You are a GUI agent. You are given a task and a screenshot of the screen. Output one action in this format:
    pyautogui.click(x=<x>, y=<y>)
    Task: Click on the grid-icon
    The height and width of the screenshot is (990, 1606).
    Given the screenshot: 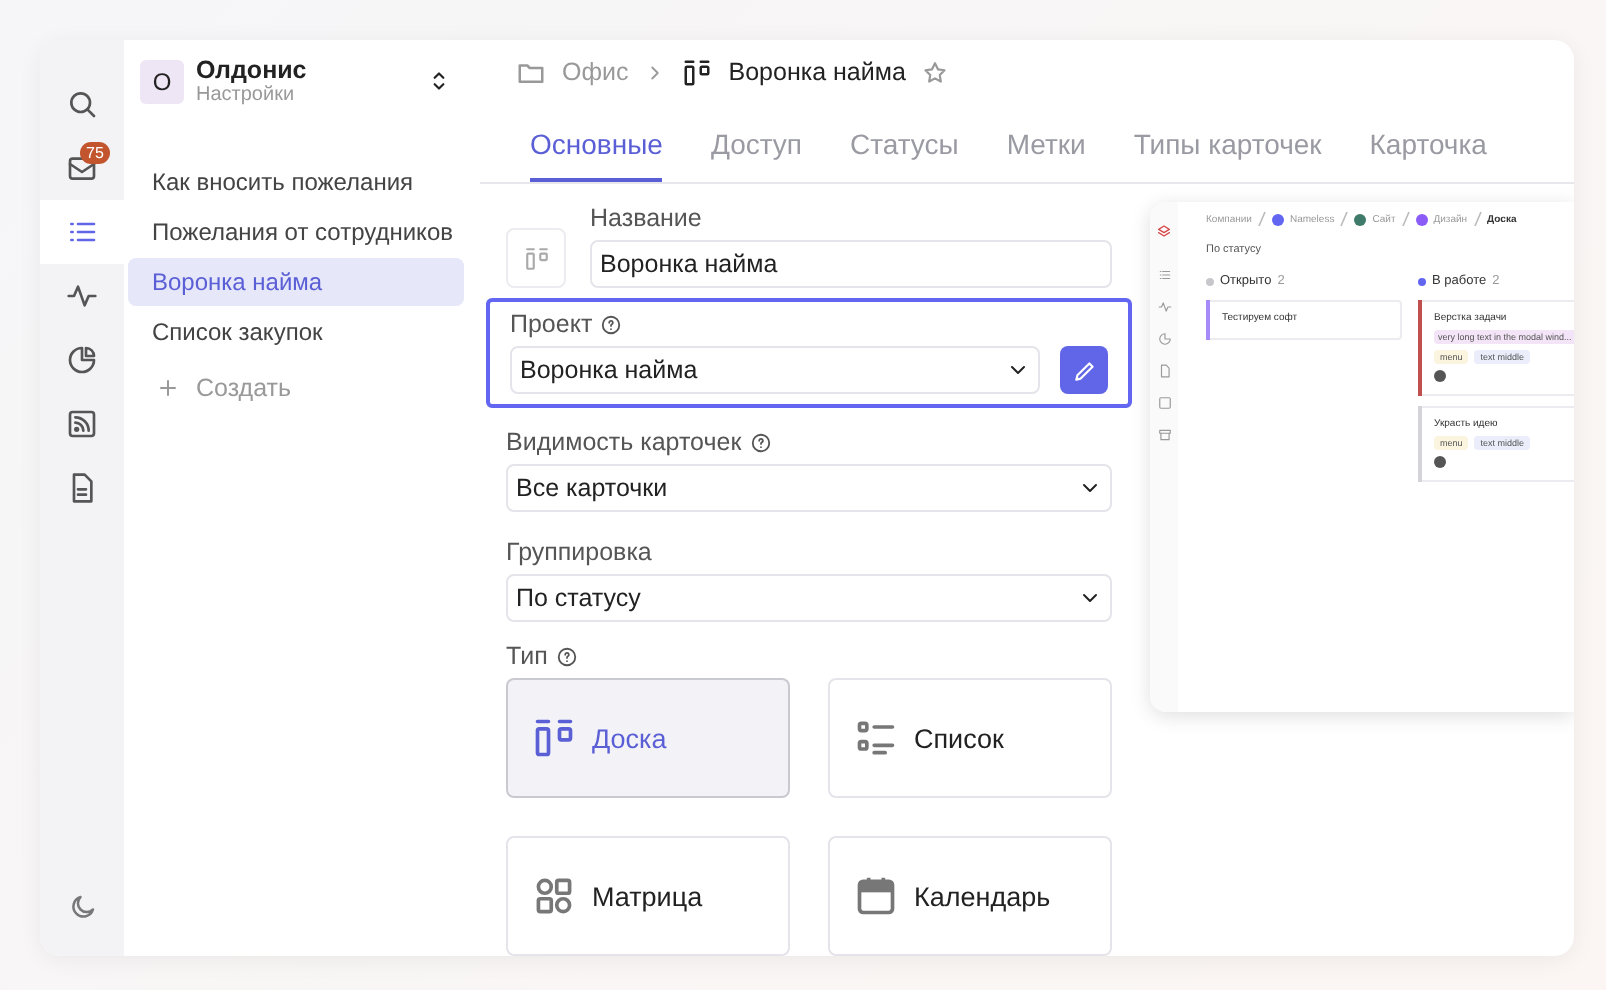 What is the action you would take?
    pyautogui.click(x=554, y=896)
    